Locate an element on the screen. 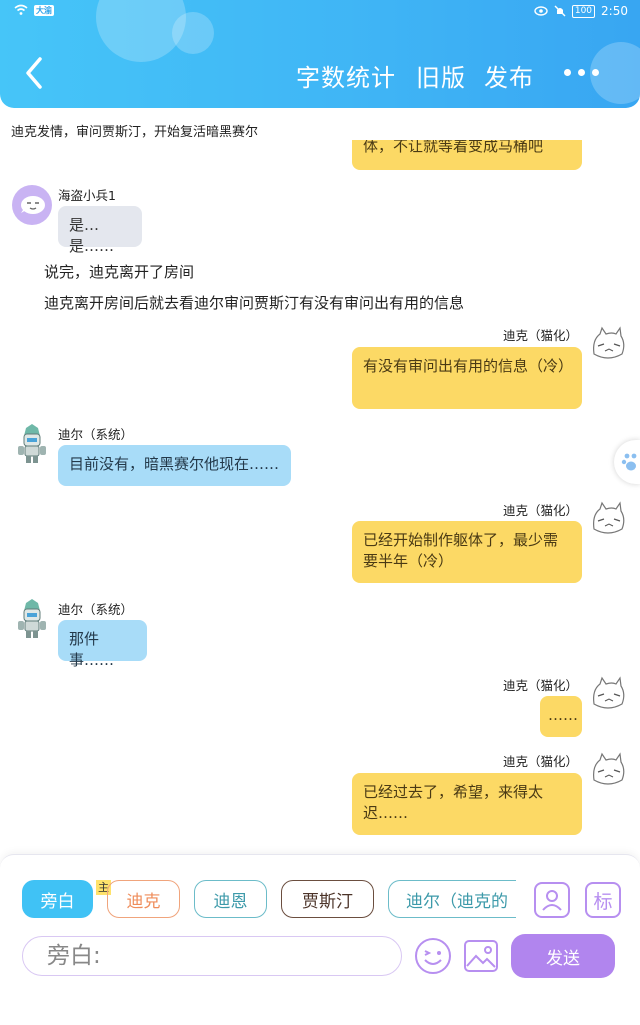  message-text: 体，不让就等着变成马桶吧 is located at coordinates (467, 155).